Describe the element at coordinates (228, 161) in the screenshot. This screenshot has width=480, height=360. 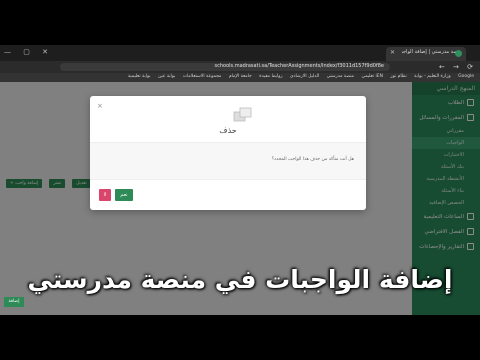
I see `dialog-body: هل أنت متأكد من حذف هذا الواجب المحدد؟` at that location.